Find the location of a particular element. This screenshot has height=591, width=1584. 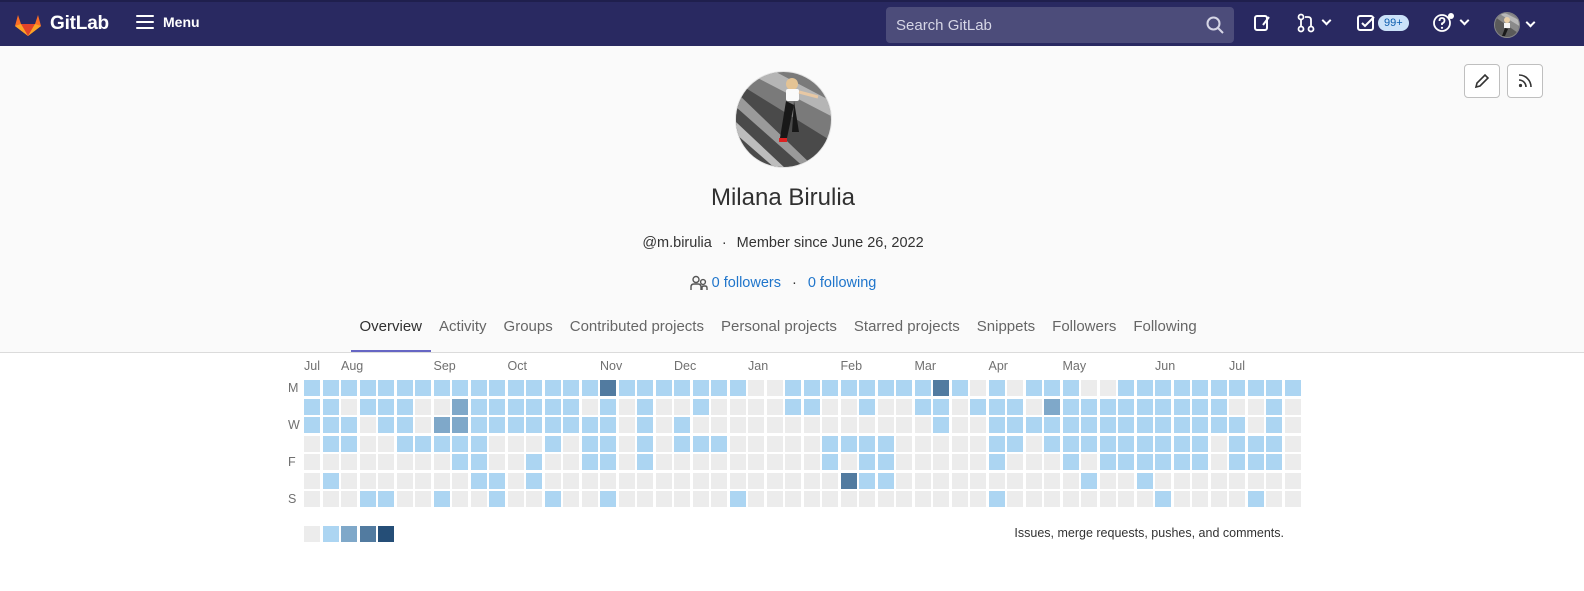

tab-snippets: Snippets is located at coordinates (1005, 330).